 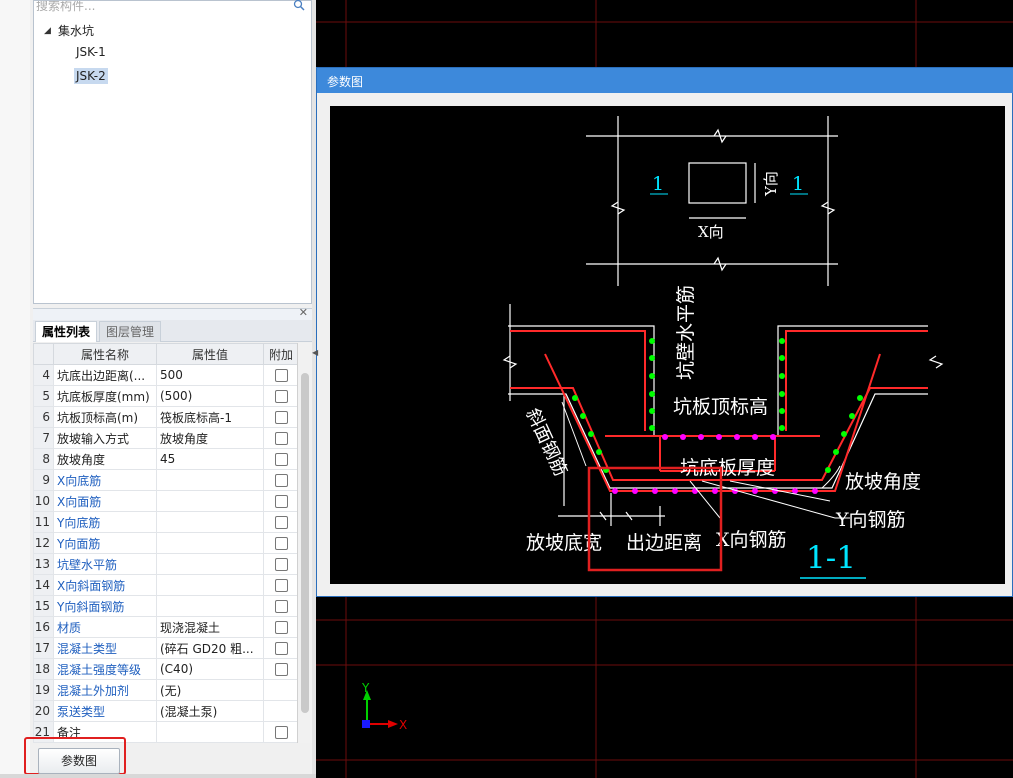 What do you see at coordinates (91, 76) in the screenshot?
I see `tree-node-jsk2: JSK-2` at bounding box center [91, 76].